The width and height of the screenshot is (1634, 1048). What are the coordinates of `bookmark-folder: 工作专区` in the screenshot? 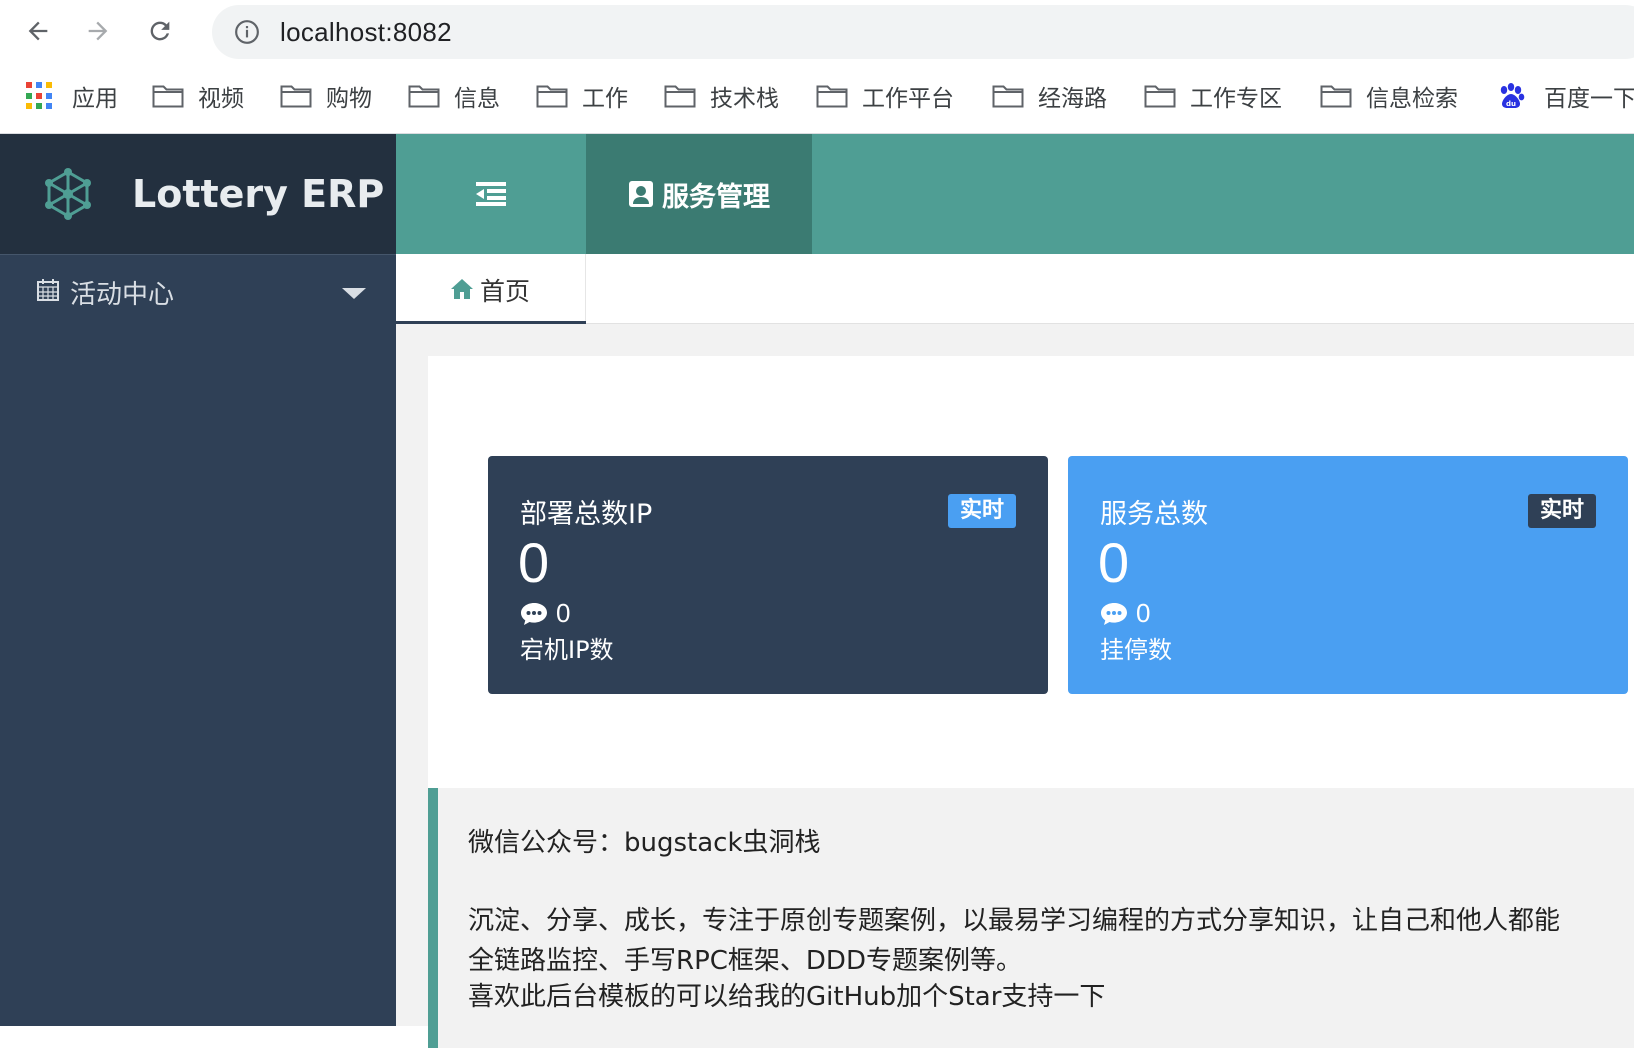 It's located at (1213, 96).